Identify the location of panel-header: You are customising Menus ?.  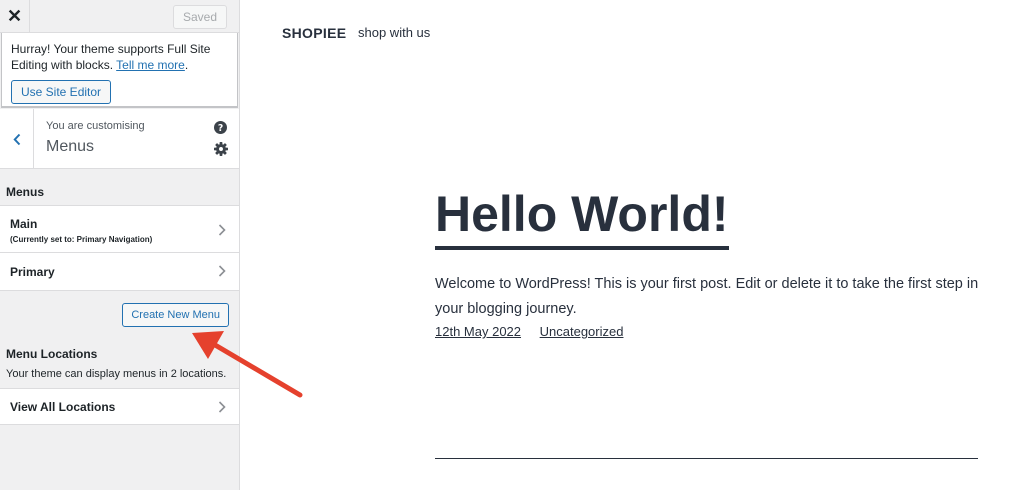
(119, 139).